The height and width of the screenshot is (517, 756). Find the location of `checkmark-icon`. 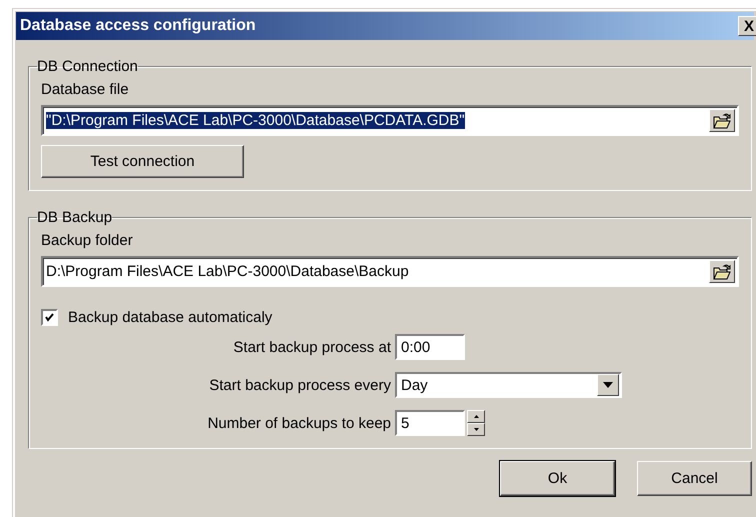

checkmark-icon is located at coordinates (49, 317).